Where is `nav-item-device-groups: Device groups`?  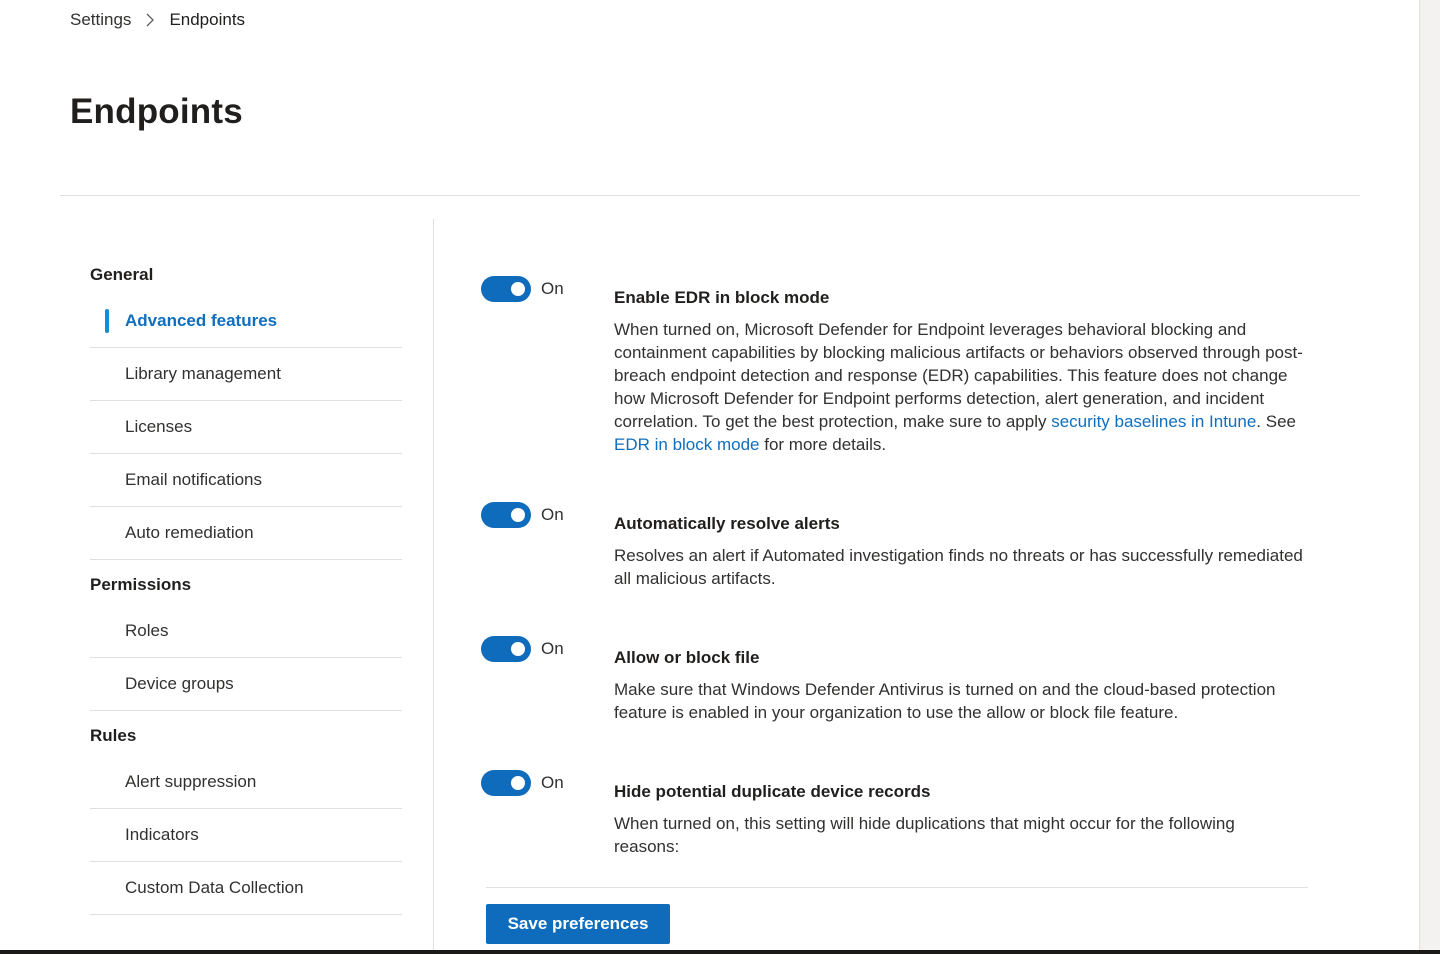 nav-item-device-groups: Device groups is located at coordinates (246, 684).